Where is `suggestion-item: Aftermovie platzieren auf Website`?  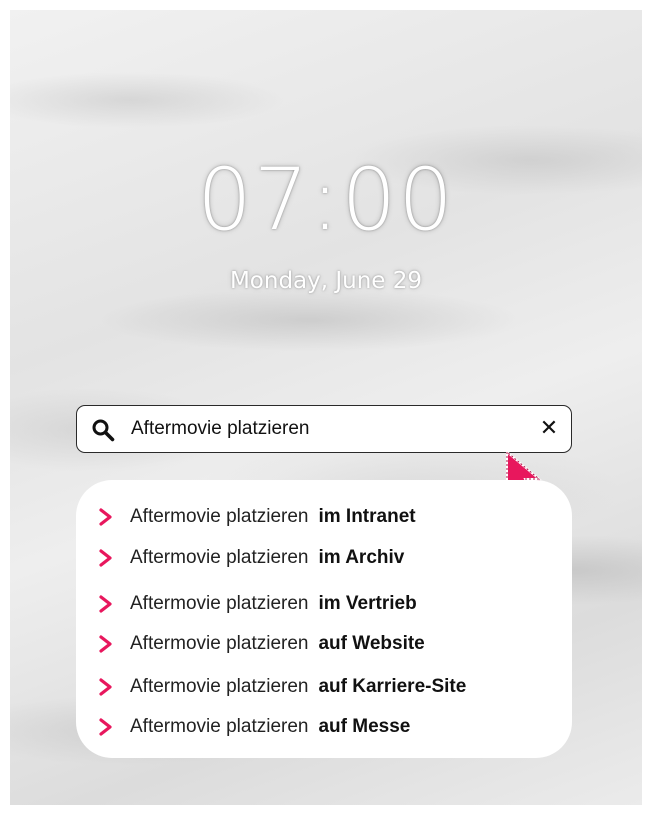 suggestion-item: Aftermovie platzieren auf Website is located at coordinates (328, 644).